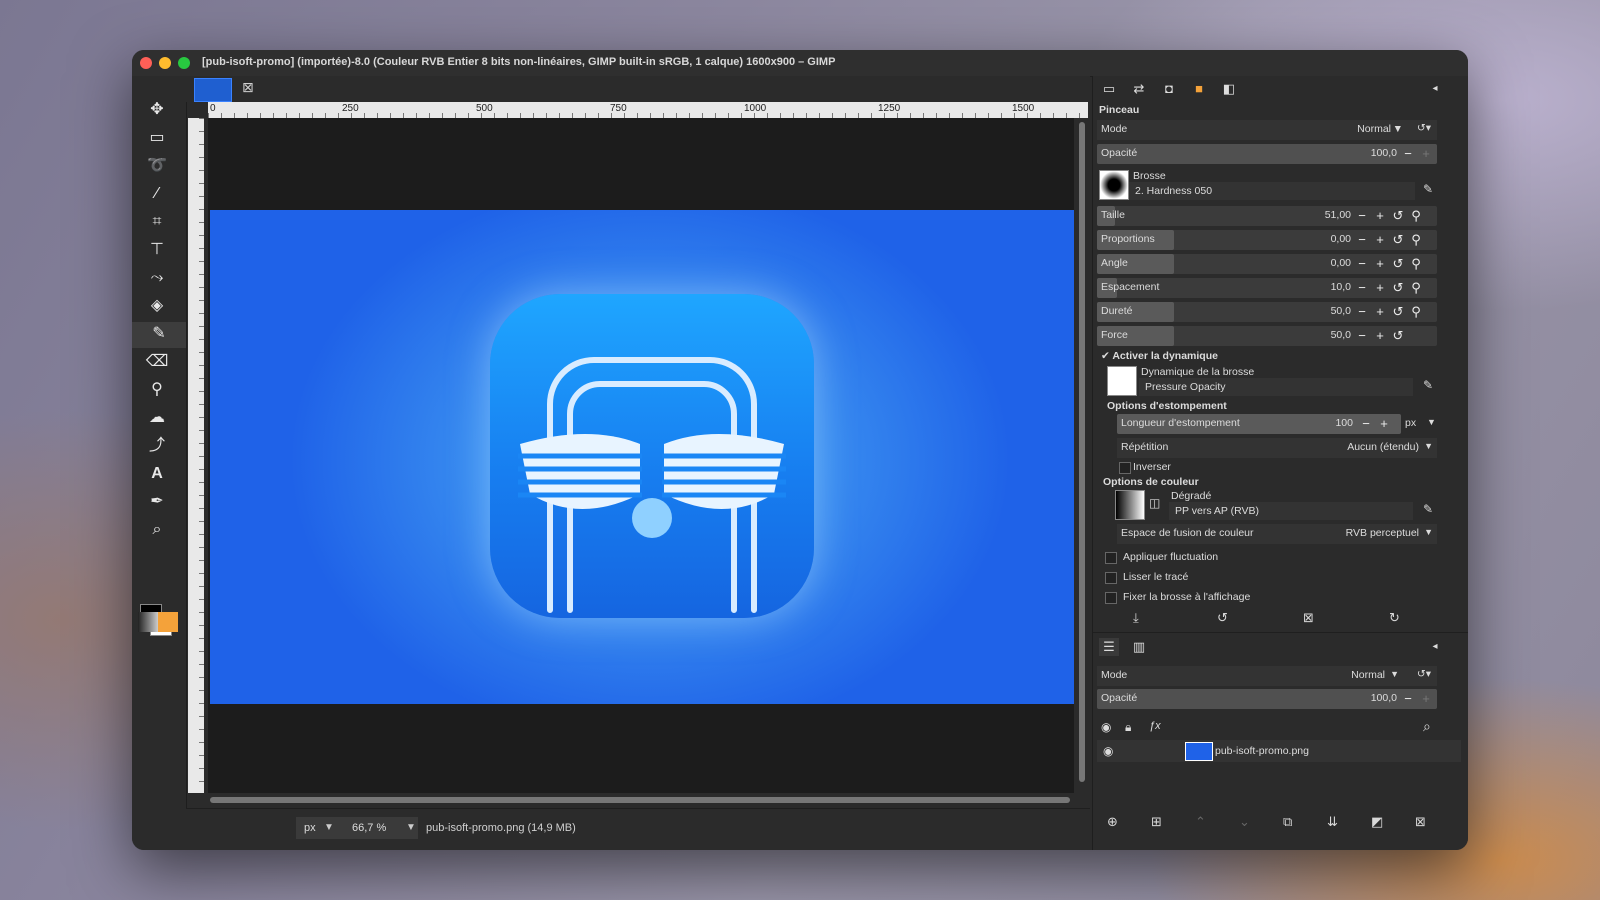 This screenshot has height=900, width=1600. What do you see at coordinates (165, 63) in the screenshot?
I see `minimize-window-button` at bounding box center [165, 63].